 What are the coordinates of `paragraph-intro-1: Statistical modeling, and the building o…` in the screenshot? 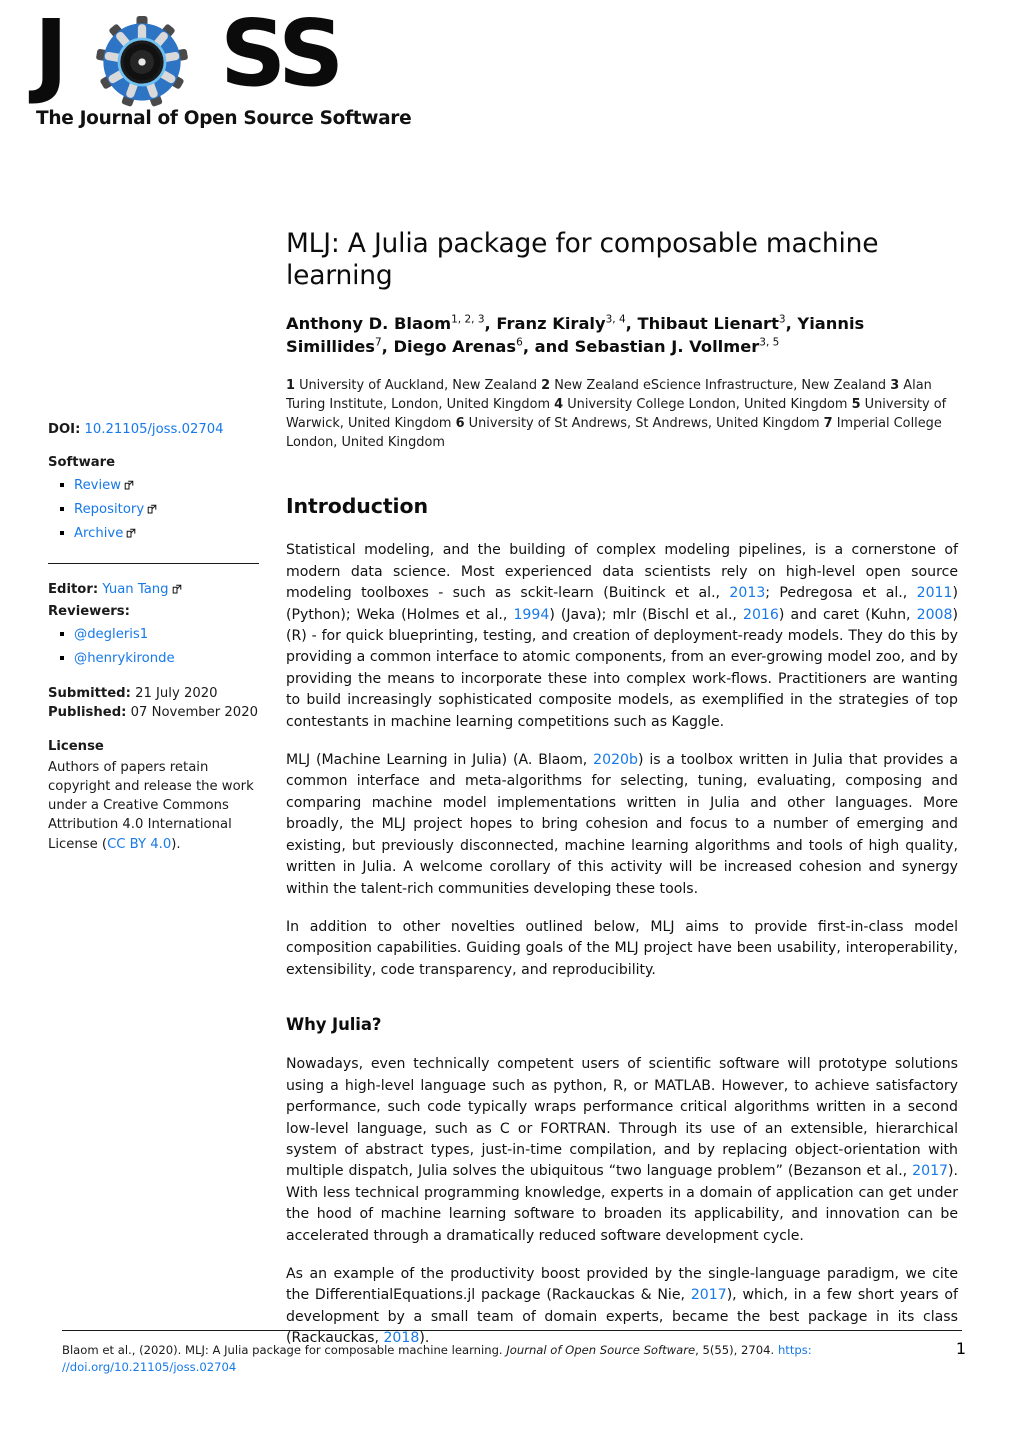 It's located at (622, 636).